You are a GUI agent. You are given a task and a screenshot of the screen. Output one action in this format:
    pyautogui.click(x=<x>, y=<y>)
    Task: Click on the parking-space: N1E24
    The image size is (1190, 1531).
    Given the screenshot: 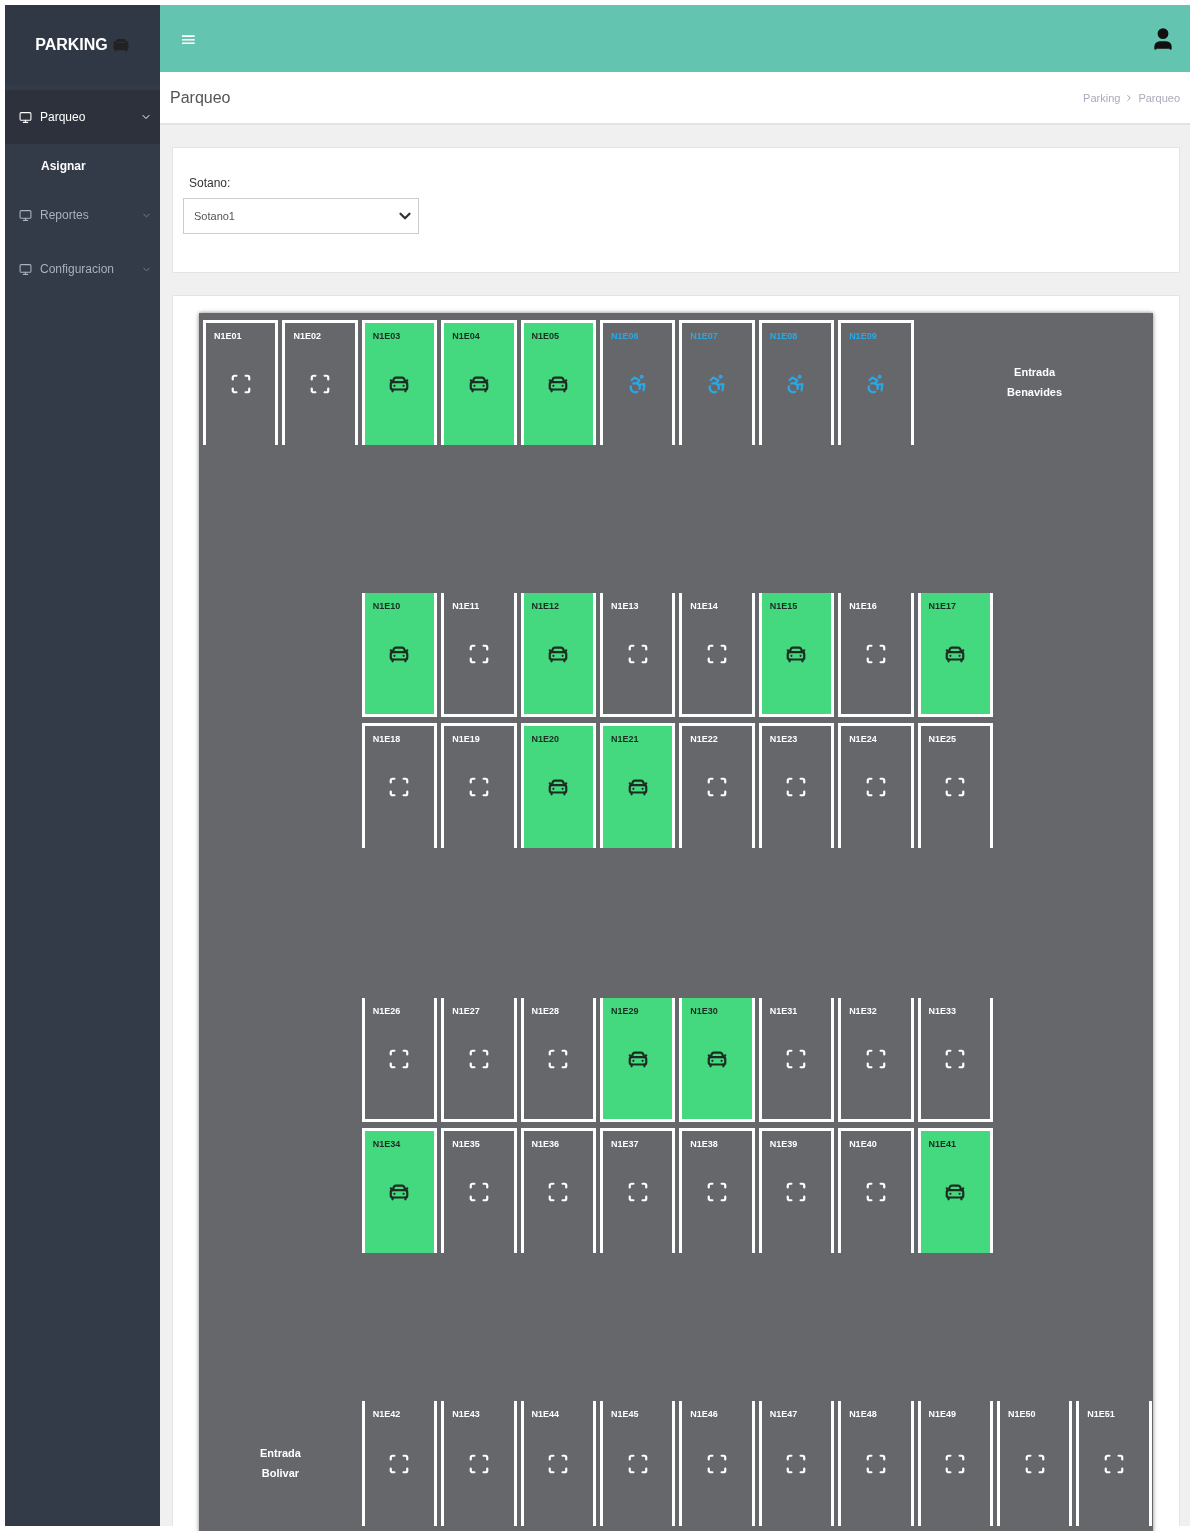 What is the action you would take?
    pyautogui.click(x=876, y=785)
    